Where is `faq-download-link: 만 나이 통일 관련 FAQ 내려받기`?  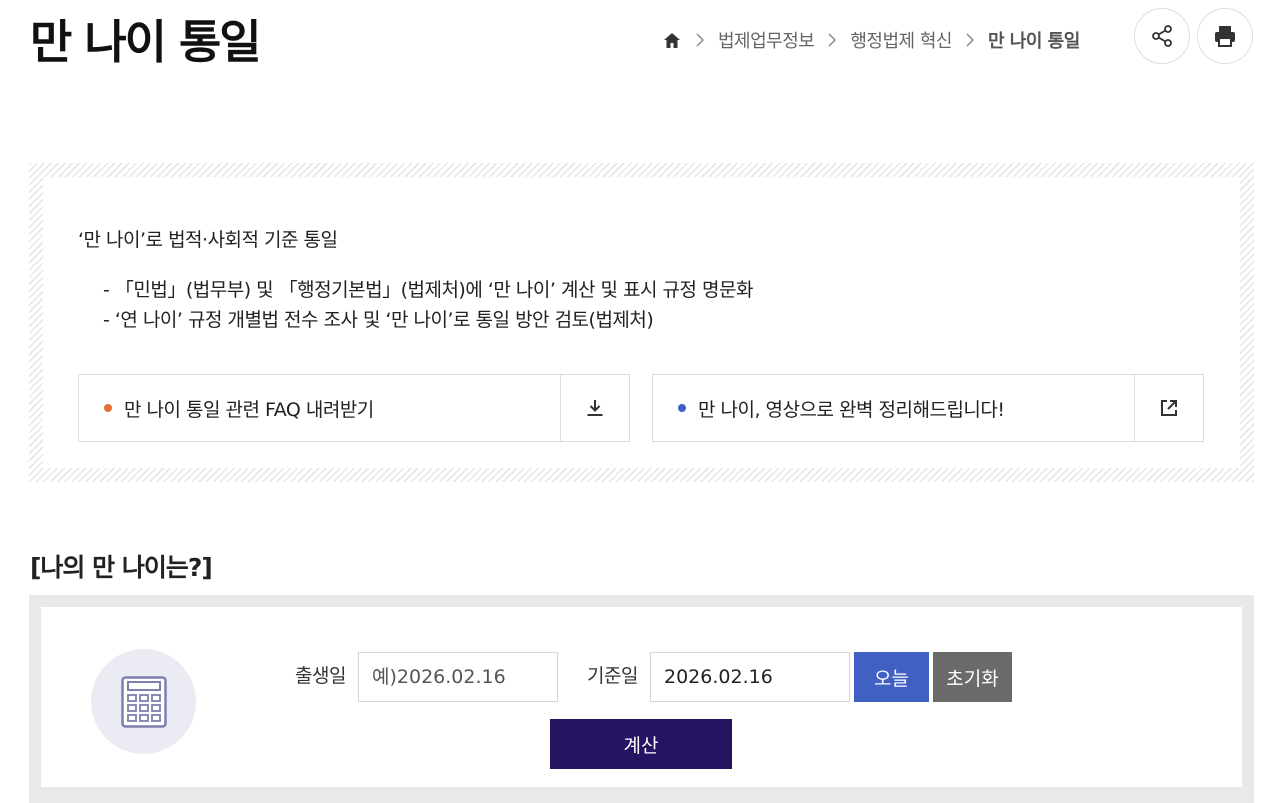 faq-download-link: 만 나이 통일 관련 FAQ 내려받기 is located at coordinates (354, 408).